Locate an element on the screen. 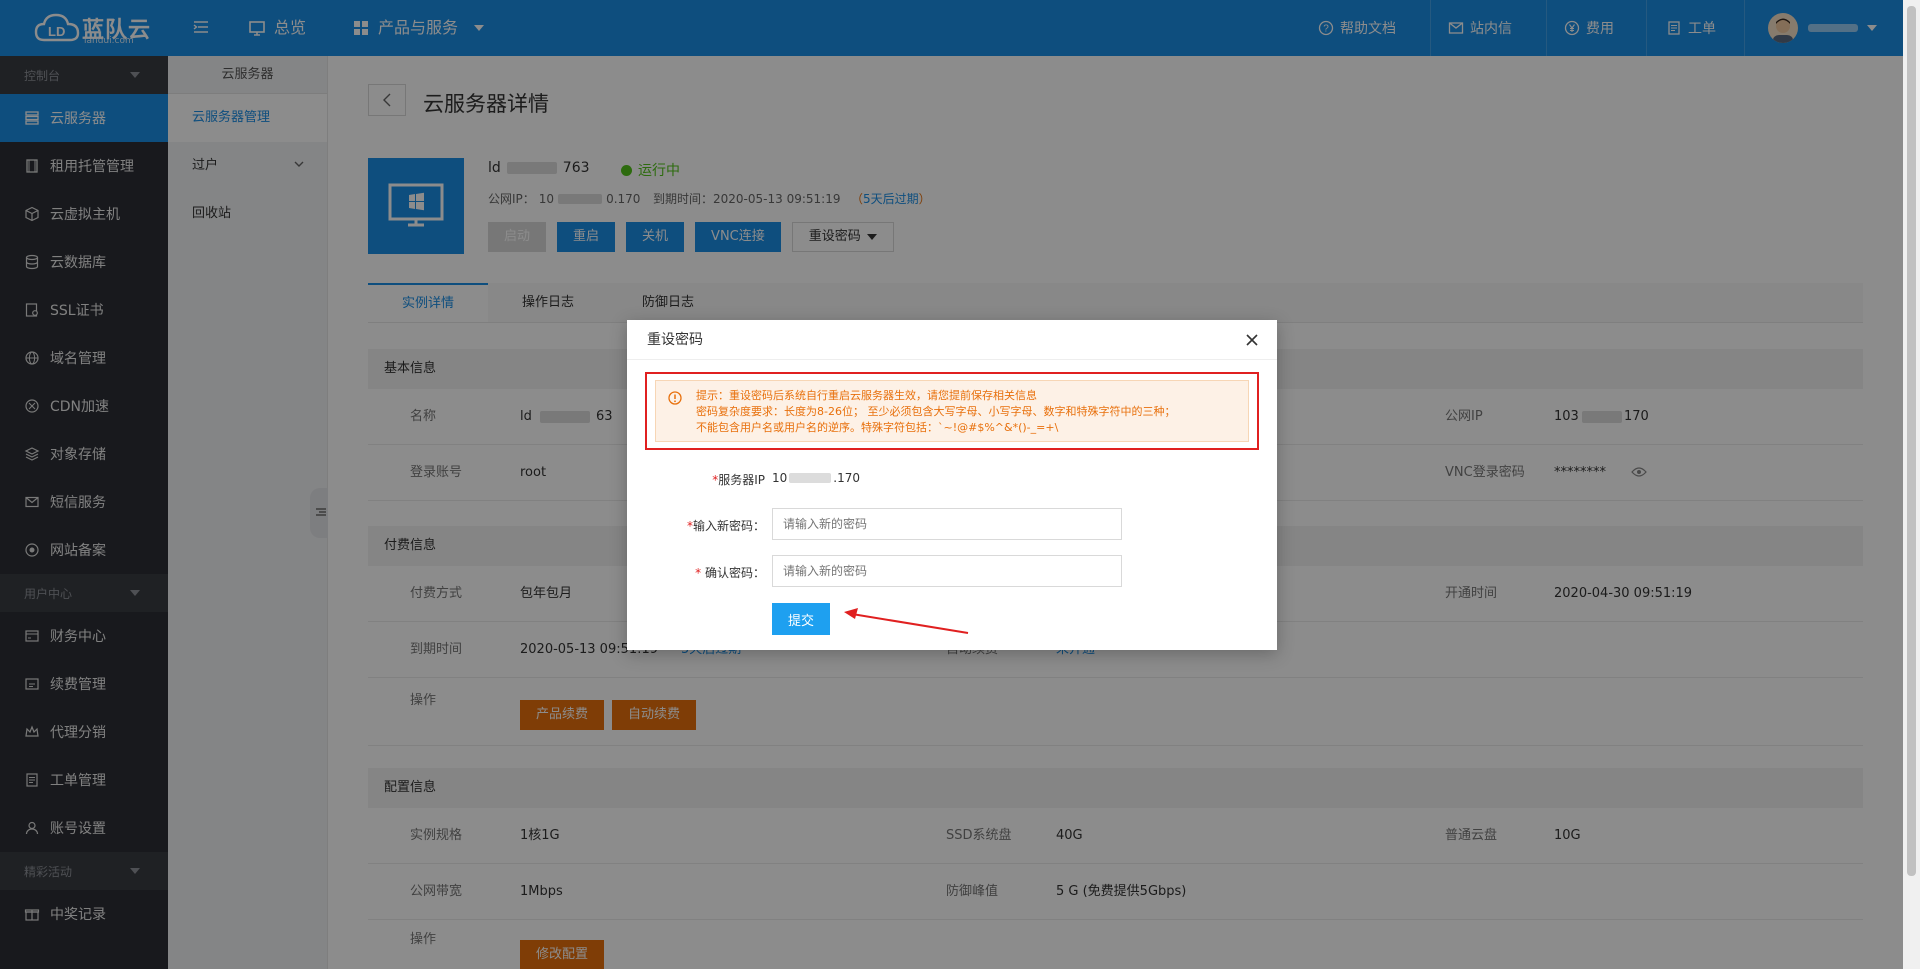 The image size is (1920, 969). tip-line: 提示：重设密码后系统自行重启云服务器生效，请您提前保存相关信息 is located at coordinates (866, 395).